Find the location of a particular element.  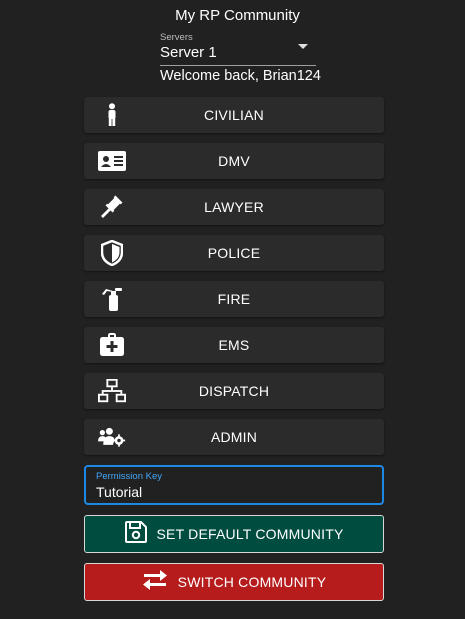

switch-community-button: SWITCH COMMUNITY is located at coordinates (234, 582).